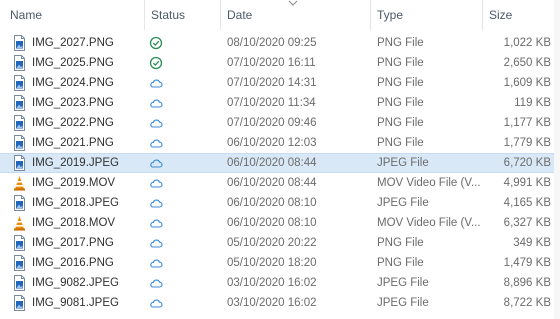  What do you see at coordinates (527, 283) in the screenshot?
I see `file-size: 8,896 KB` at bounding box center [527, 283].